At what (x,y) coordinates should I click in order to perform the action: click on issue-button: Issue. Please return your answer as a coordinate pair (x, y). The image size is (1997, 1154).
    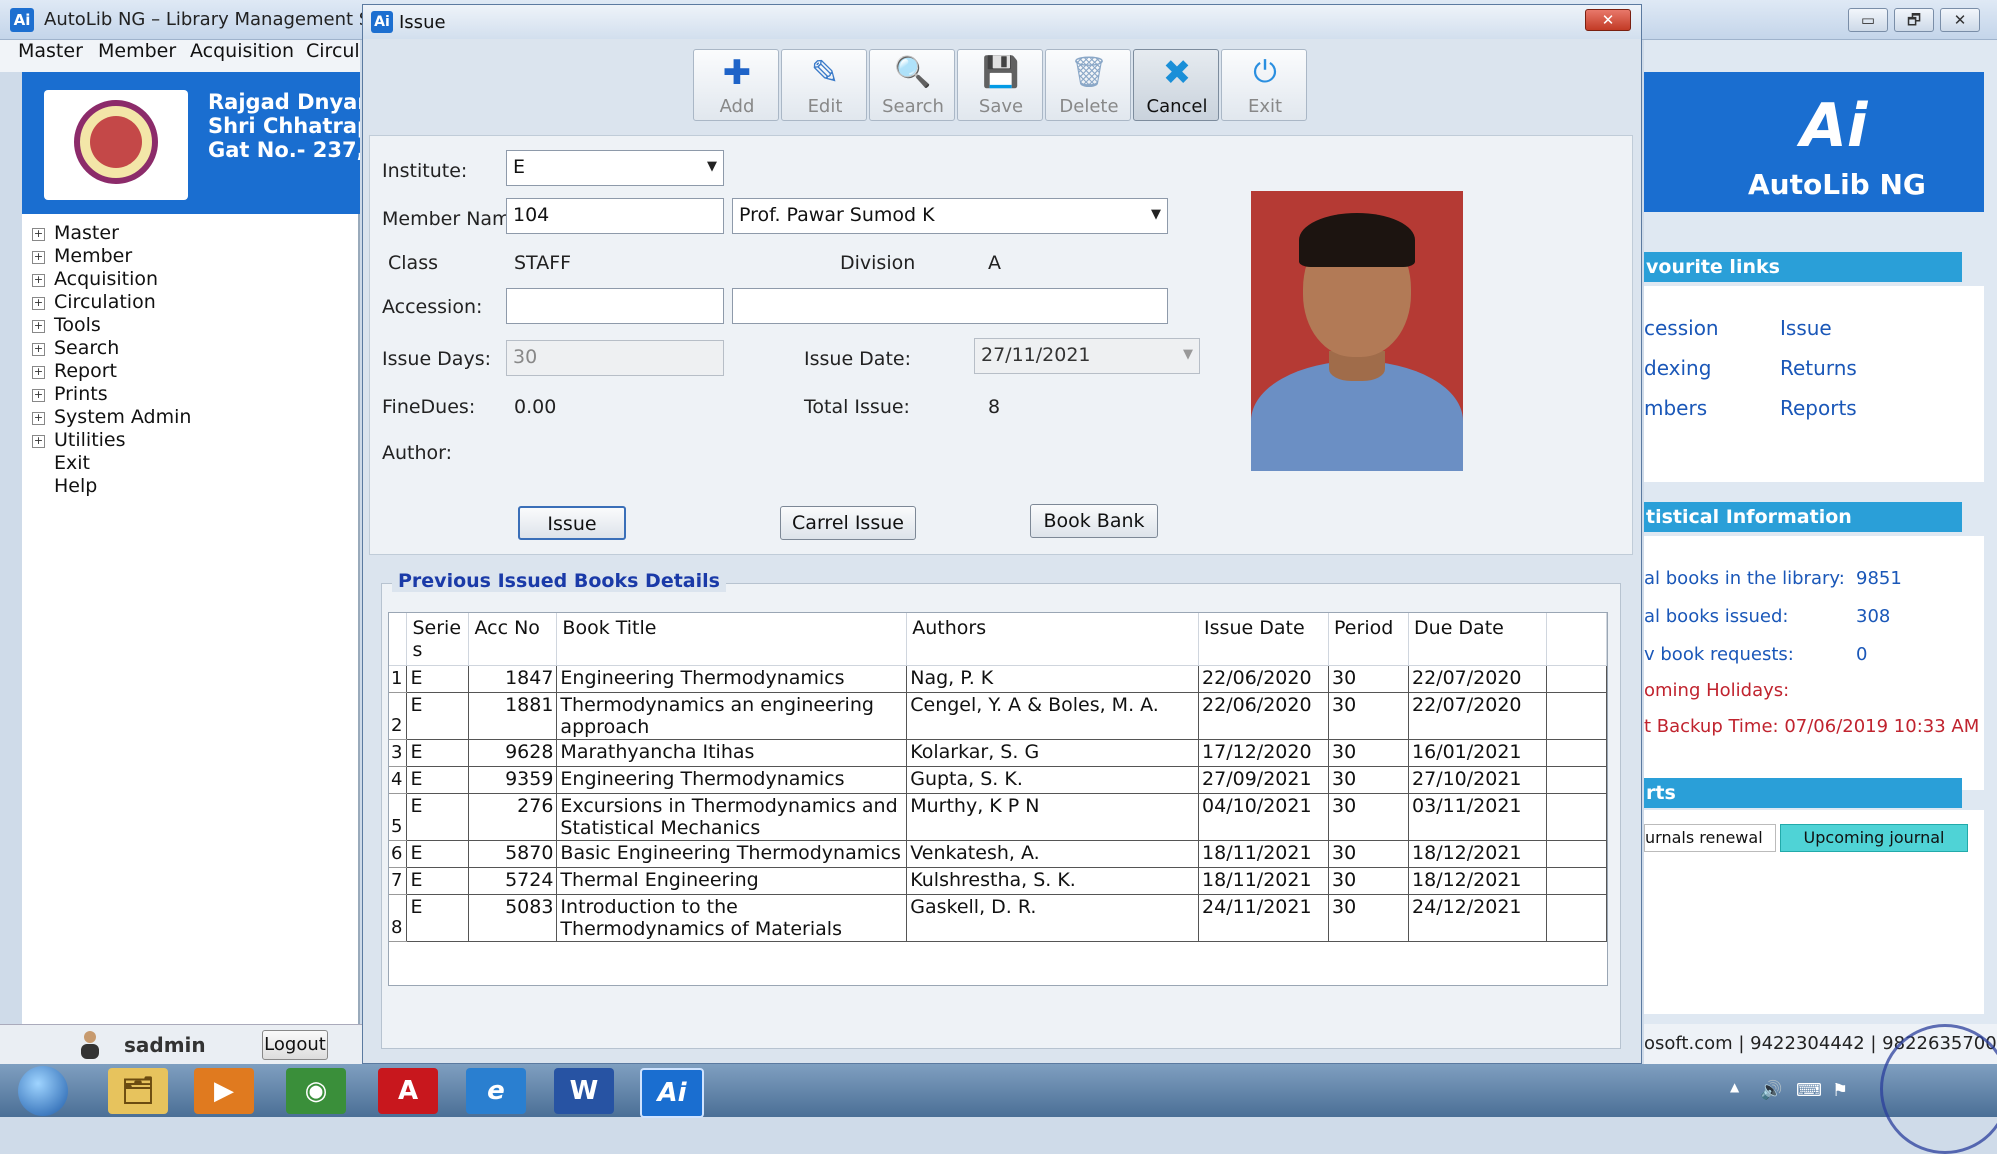
    Looking at the image, I should click on (572, 523).